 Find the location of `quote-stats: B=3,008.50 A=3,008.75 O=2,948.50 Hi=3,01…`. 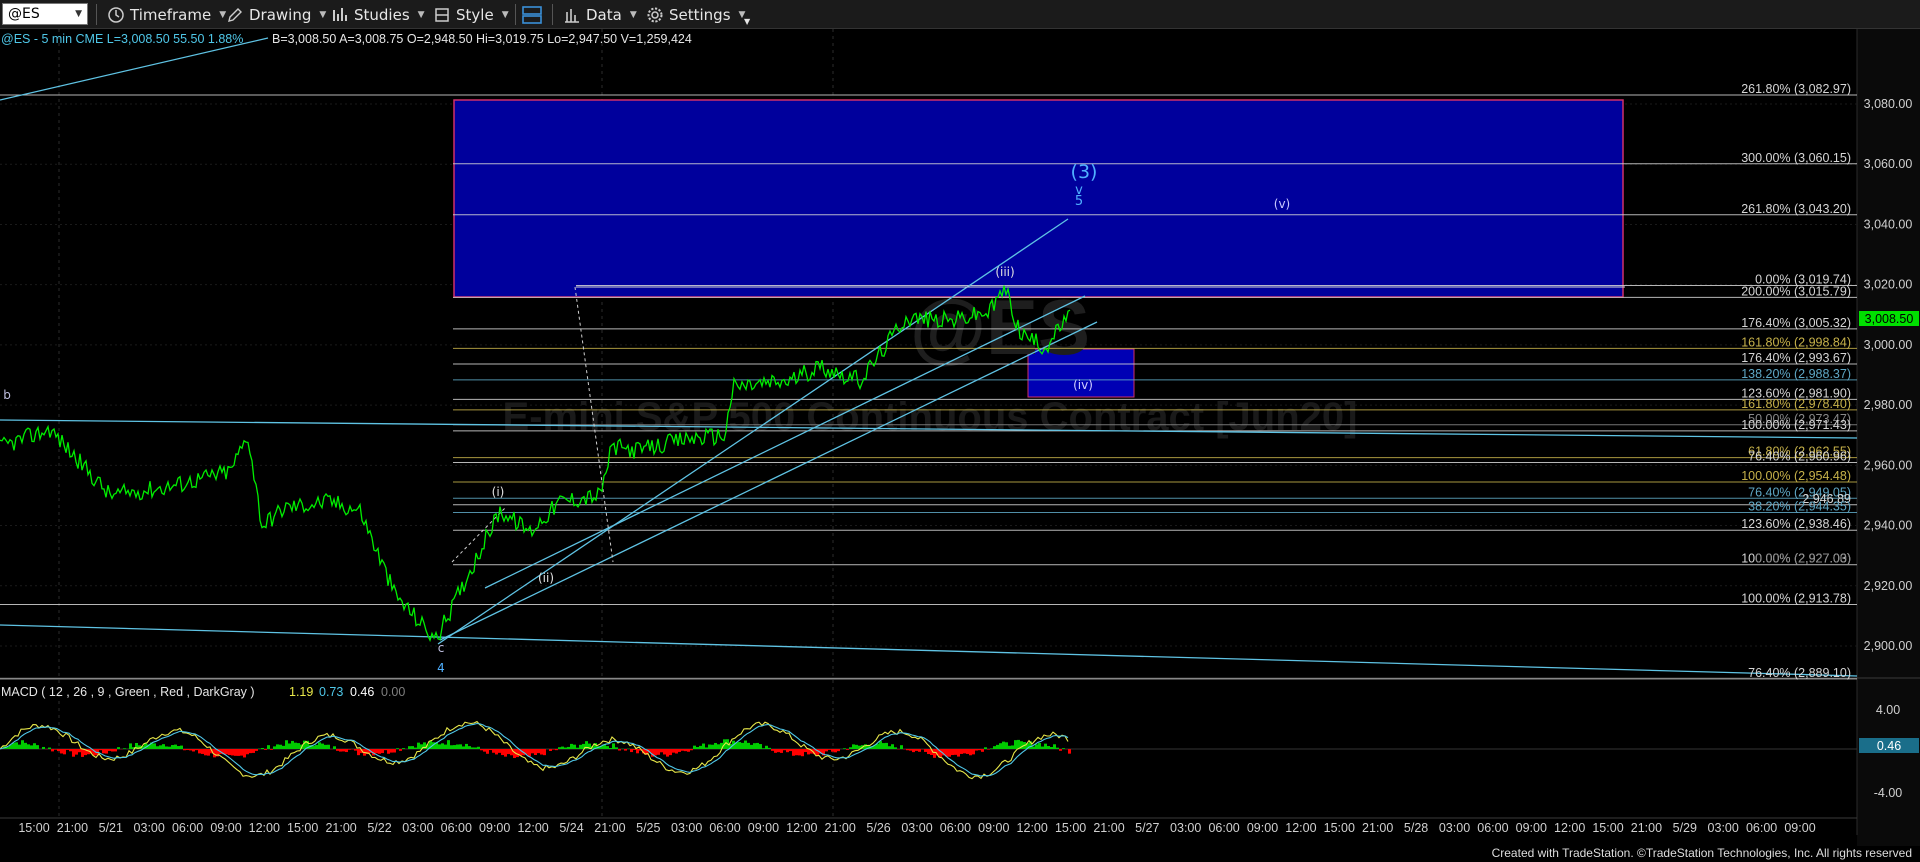

quote-stats: B=3,008.50 A=3,008.75 O=2,948.50 Hi=3,01… is located at coordinates (482, 39).